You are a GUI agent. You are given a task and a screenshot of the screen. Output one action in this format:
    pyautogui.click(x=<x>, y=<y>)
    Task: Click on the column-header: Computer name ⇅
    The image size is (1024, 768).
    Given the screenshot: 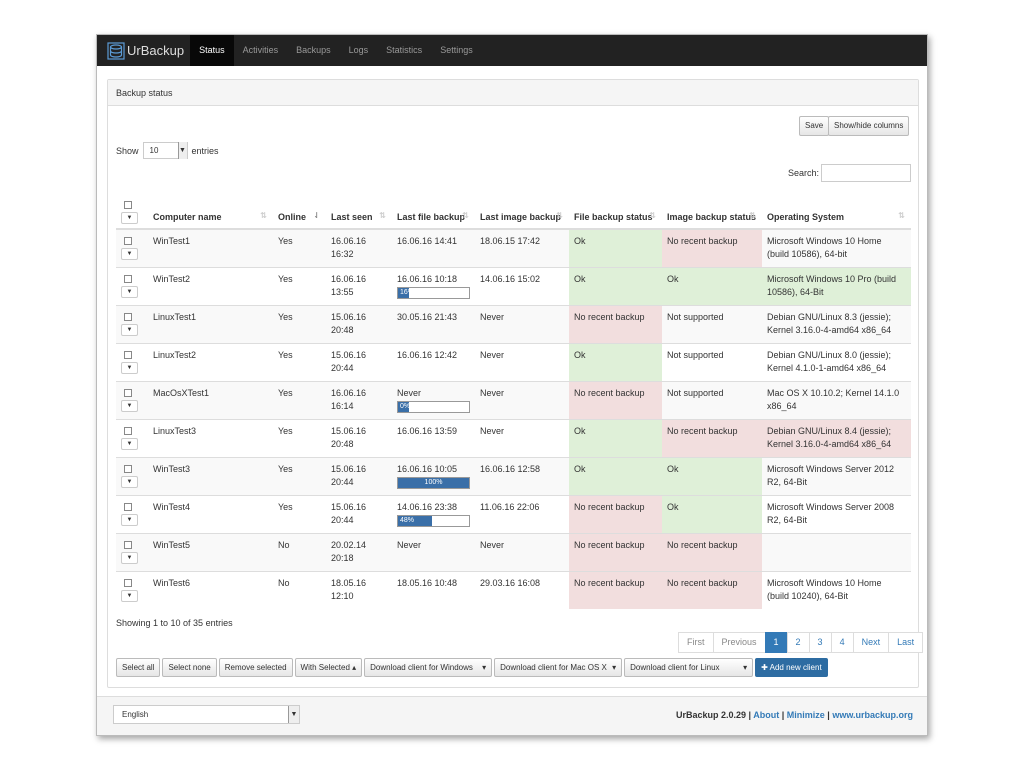 What is the action you would take?
    pyautogui.click(x=210, y=211)
    